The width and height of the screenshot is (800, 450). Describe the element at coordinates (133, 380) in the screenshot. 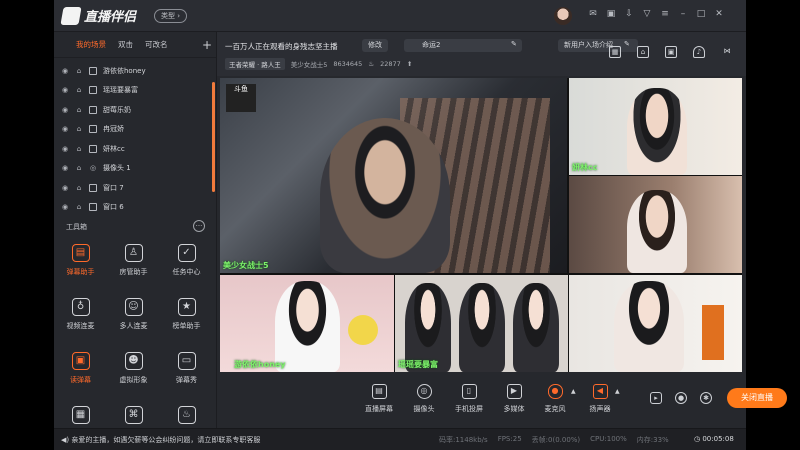

I see `tool-label: 虚拟形象` at that location.